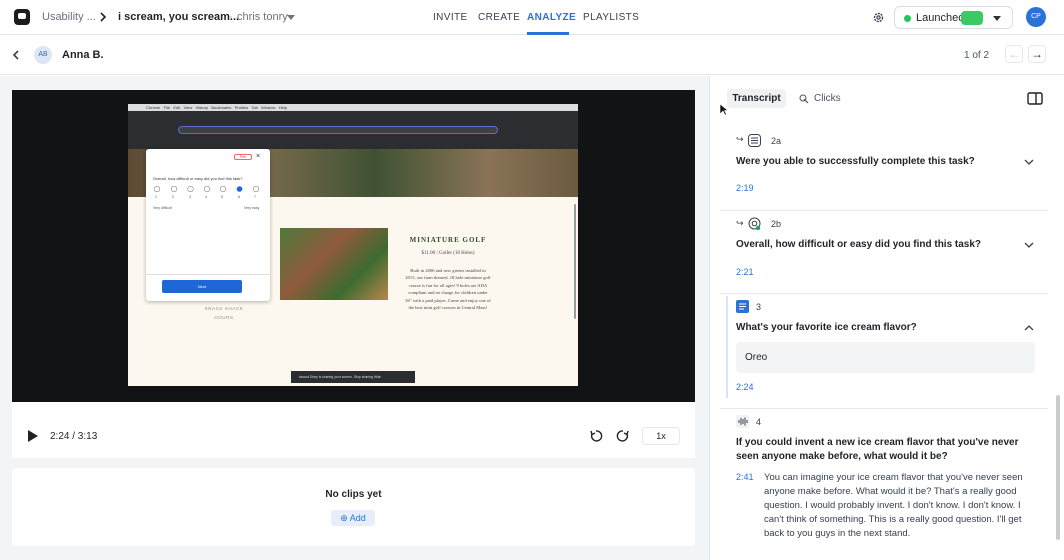  I want to click on scale-label: 2, so click(173, 197).